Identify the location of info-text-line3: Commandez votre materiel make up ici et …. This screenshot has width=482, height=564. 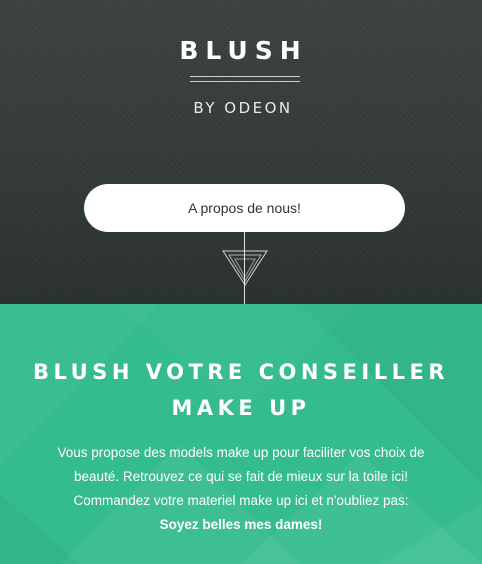
(241, 500).